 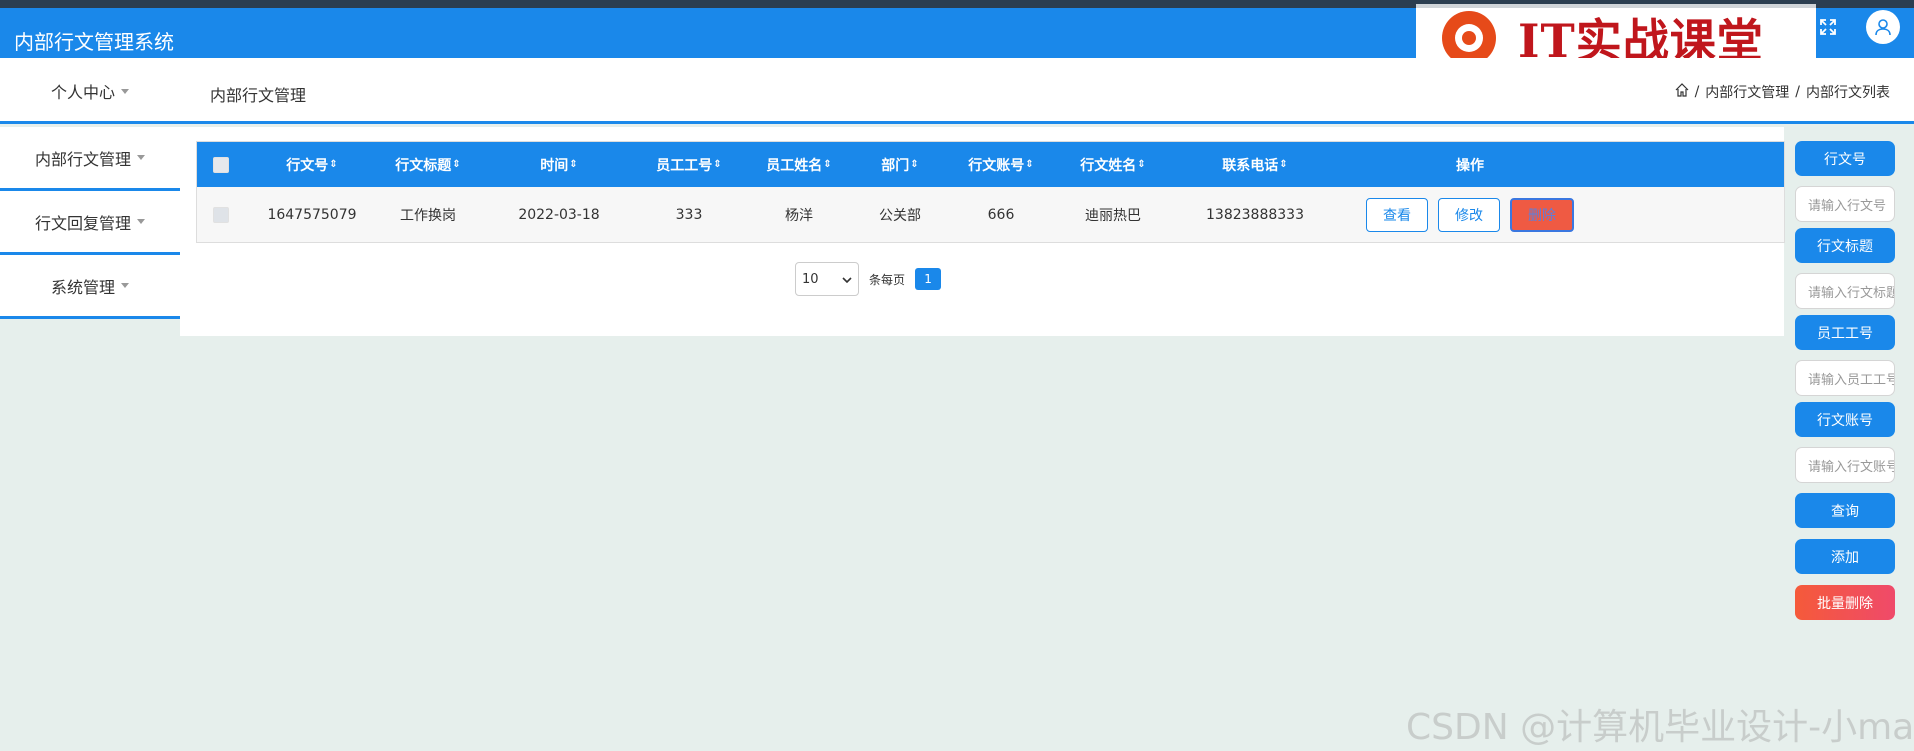 What do you see at coordinates (1845, 602) in the screenshot?
I see `batch-delete-button: 批量删除` at bounding box center [1845, 602].